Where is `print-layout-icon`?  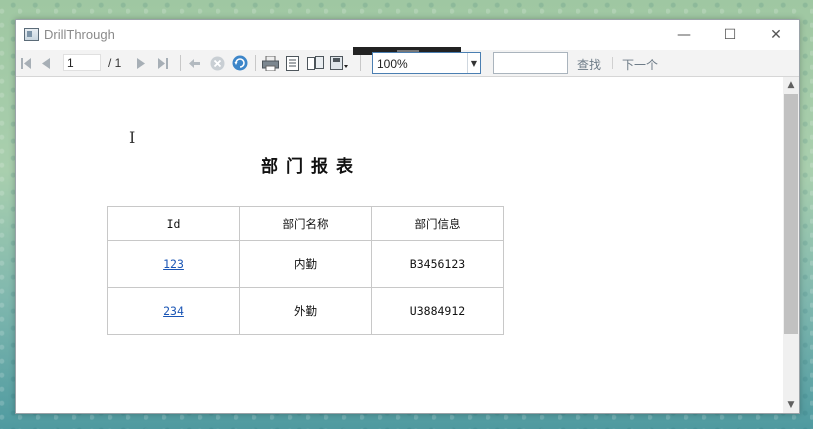 print-layout-icon is located at coordinates (292, 63).